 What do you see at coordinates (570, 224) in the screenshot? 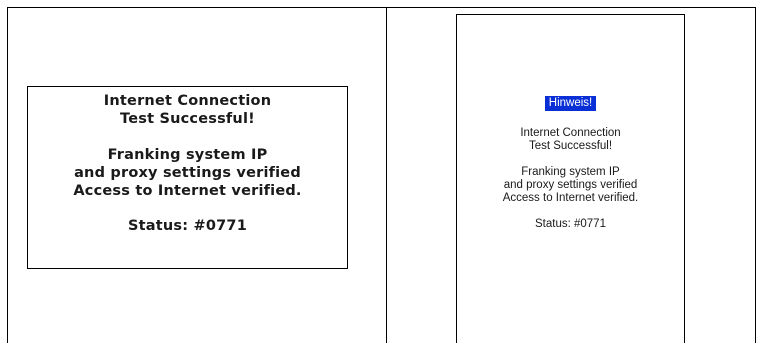
I see `right-status-text: Status: #0771` at bounding box center [570, 224].